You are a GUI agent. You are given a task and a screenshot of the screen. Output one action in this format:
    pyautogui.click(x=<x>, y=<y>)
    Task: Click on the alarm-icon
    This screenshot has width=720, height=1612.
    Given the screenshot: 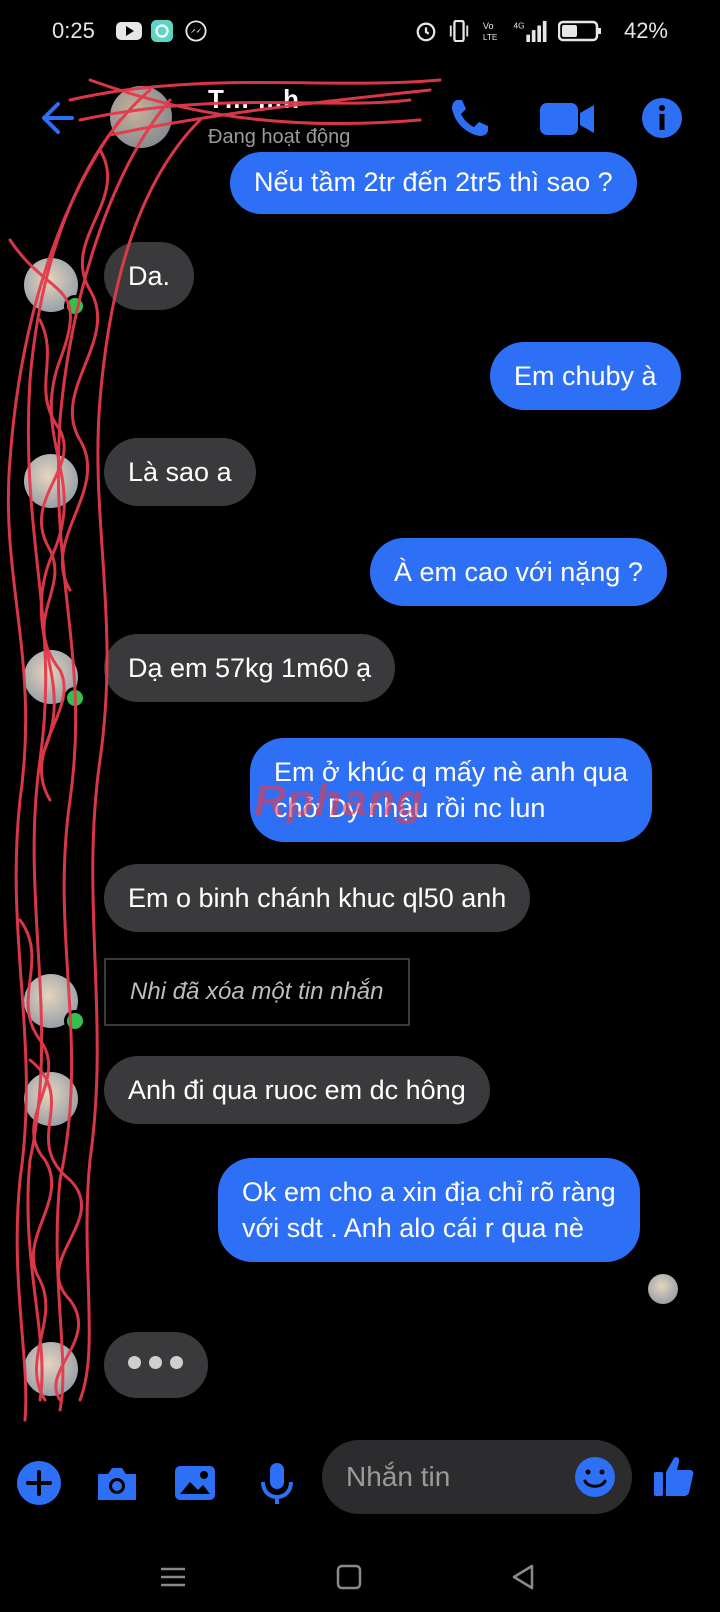 What is the action you would take?
    pyautogui.click(x=426, y=32)
    